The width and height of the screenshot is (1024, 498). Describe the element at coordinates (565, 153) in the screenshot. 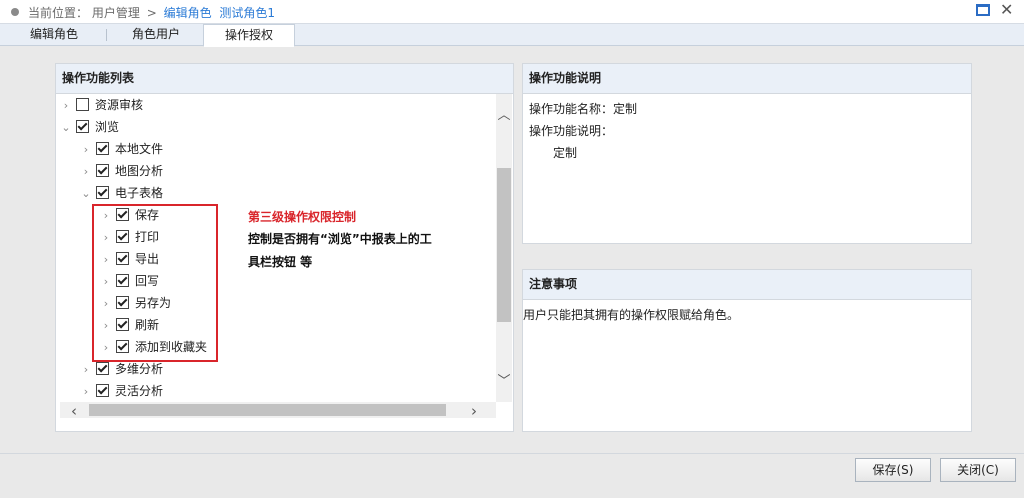

I see `operation-desc-value: 定制` at that location.